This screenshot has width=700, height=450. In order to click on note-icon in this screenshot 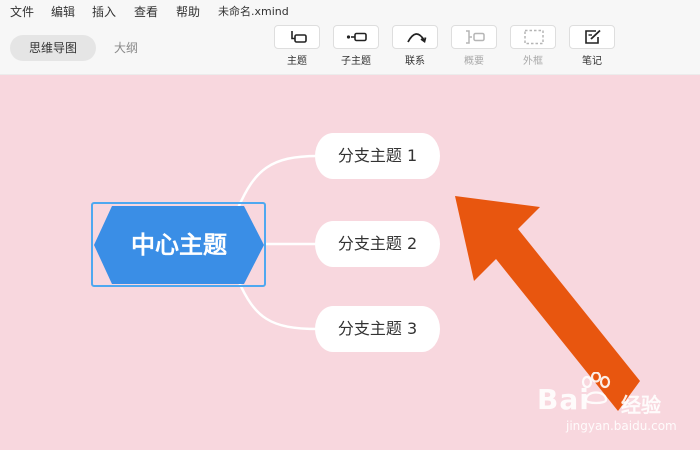, I will do `click(593, 36)`.